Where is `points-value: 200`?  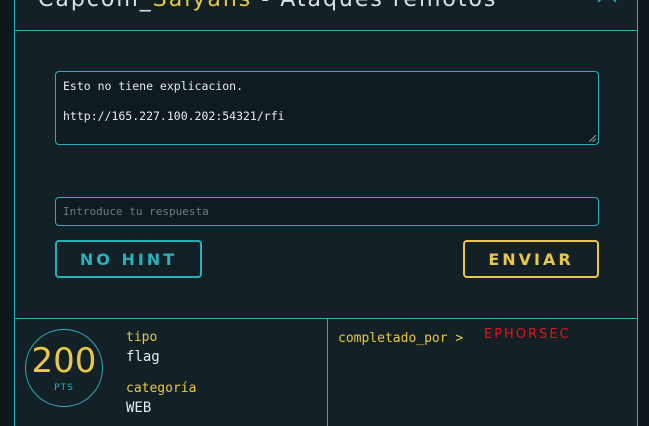
points-value: 200 is located at coordinates (64, 361).